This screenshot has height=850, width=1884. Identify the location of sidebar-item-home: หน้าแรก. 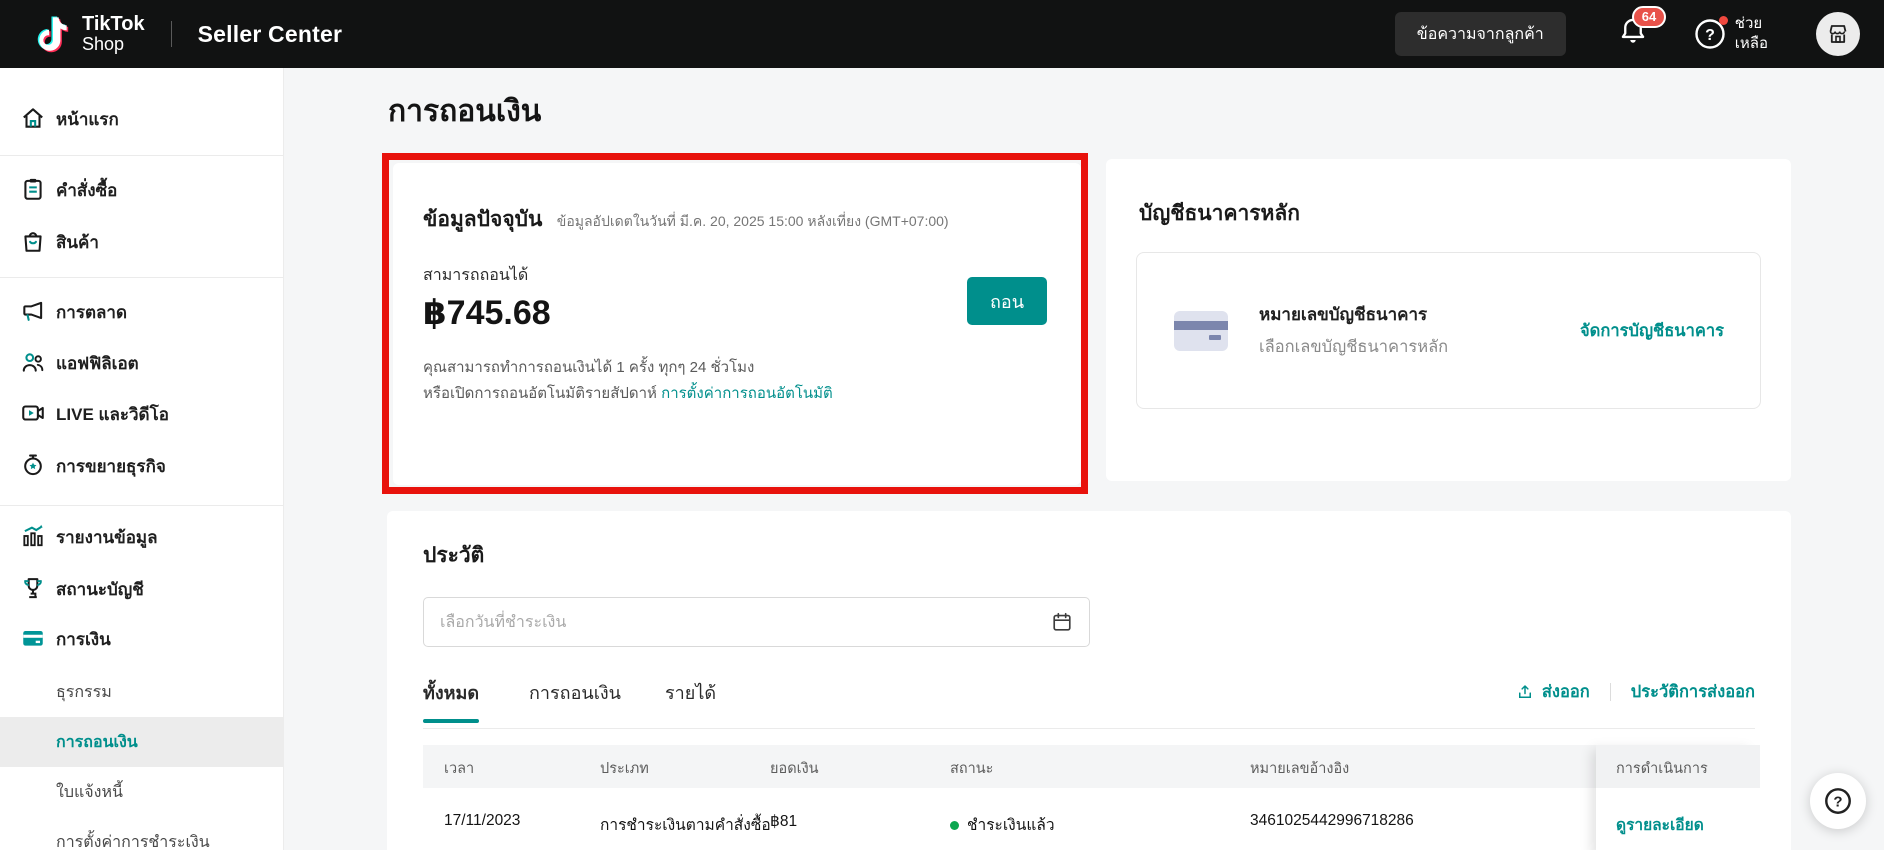
(142, 118).